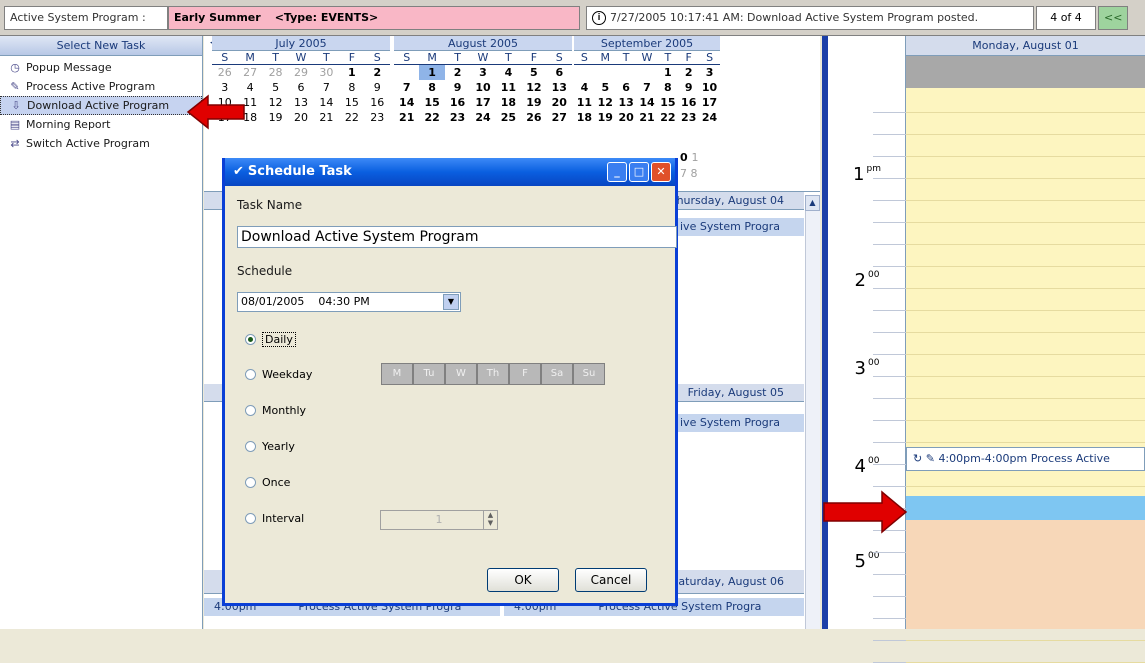  Describe the element at coordinates (490, 520) in the screenshot. I see `spin-arrows-icon: ▲ ▼` at that location.